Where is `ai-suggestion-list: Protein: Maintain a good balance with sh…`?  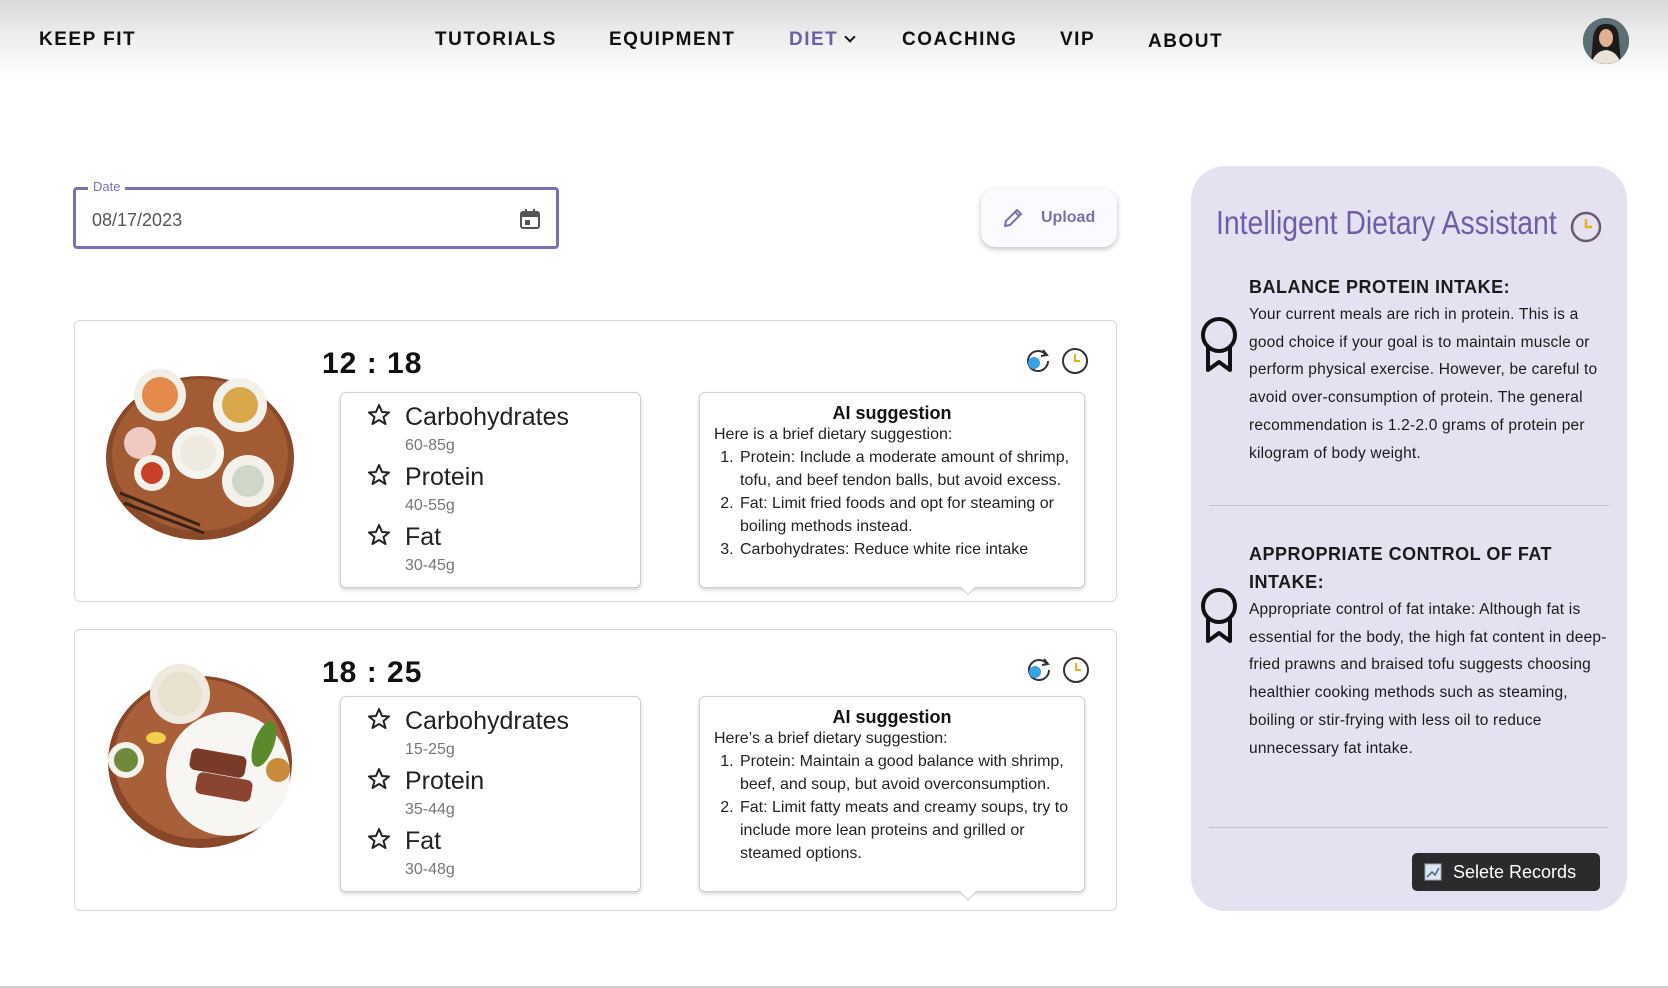 ai-suggestion-list: Protein: Maintain a good balance with sh… is located at coordinates (906, 807).